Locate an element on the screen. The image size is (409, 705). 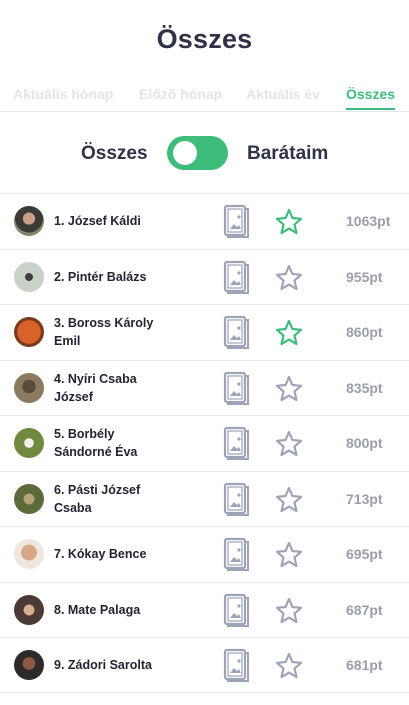
user-name: 9. Zádori Sarolta is located at coordinates (103, 664).